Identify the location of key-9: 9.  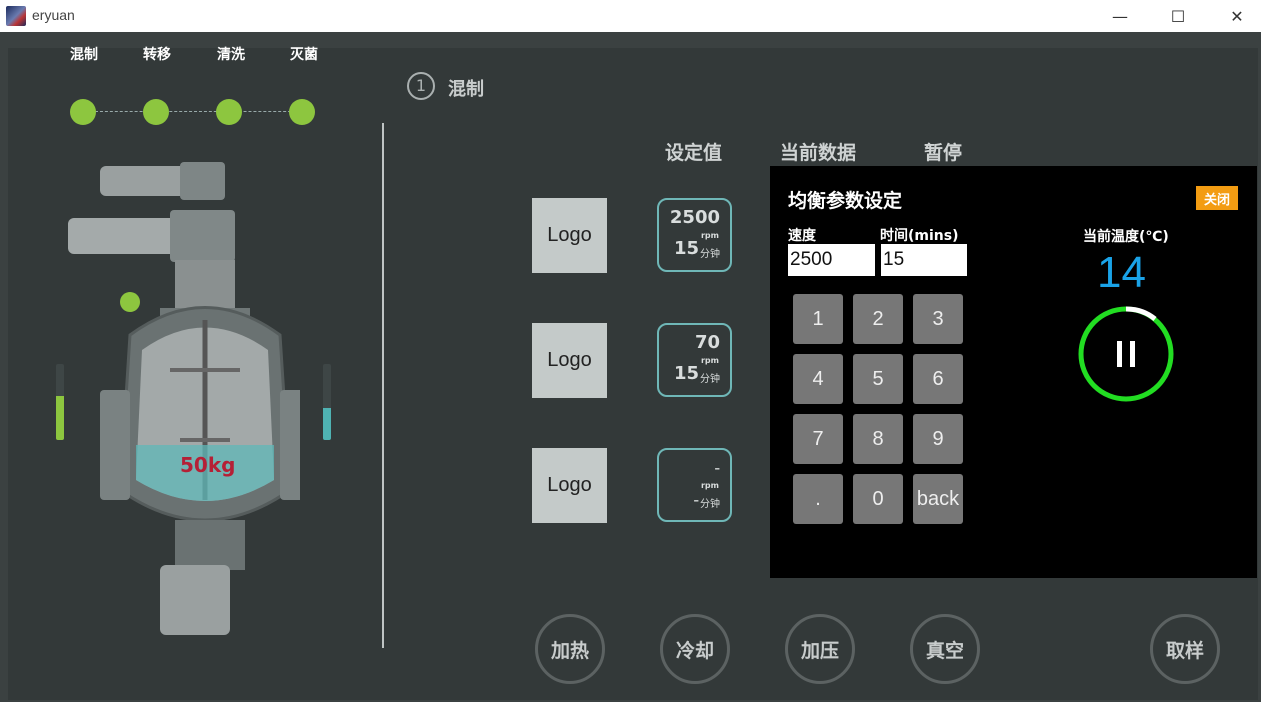
(938, 439).